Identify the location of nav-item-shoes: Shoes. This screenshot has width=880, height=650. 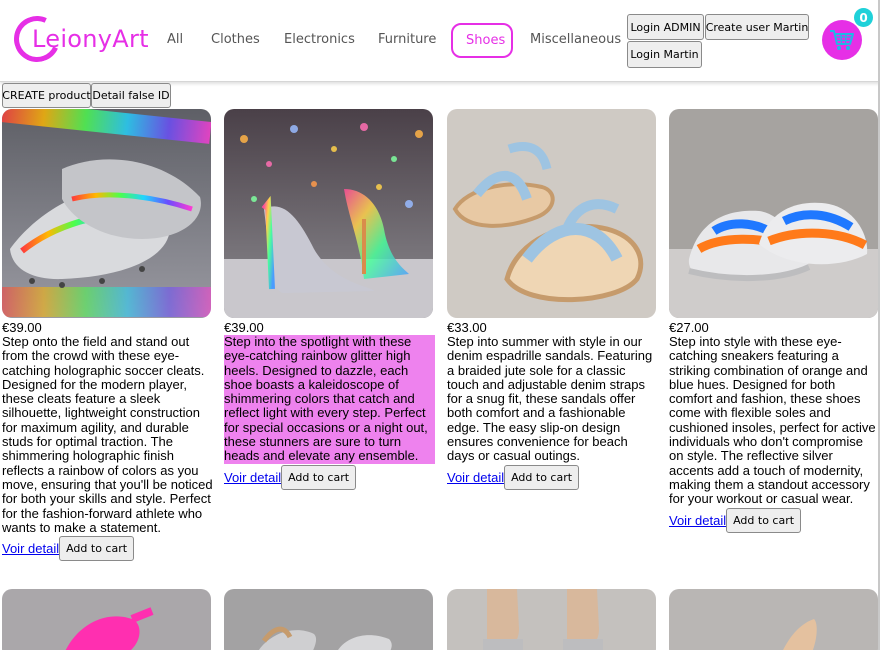
(482, 40).